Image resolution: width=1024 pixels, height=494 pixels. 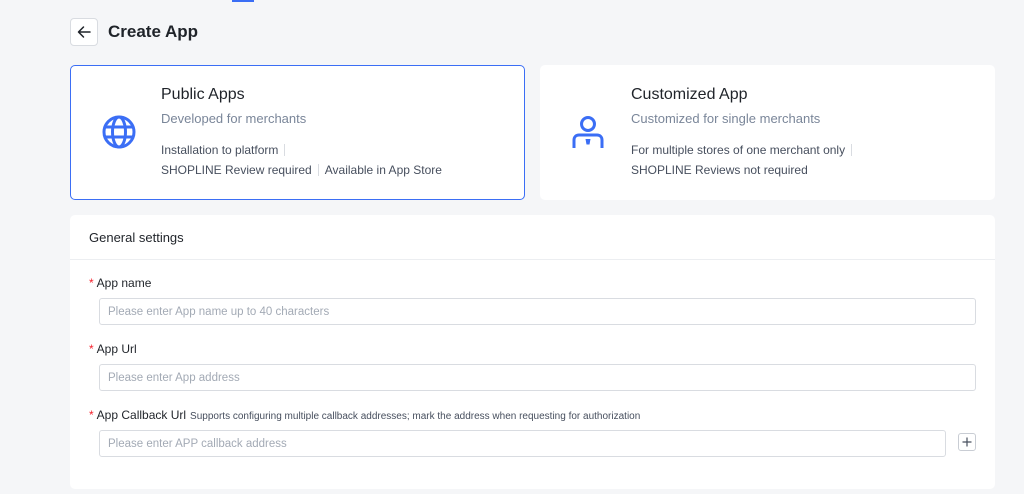 What do you see at coordinates (744, 150) in the screenshot?
I see `feature-item: For multiple stores of one merchant only` at bounding box center [744, 150].